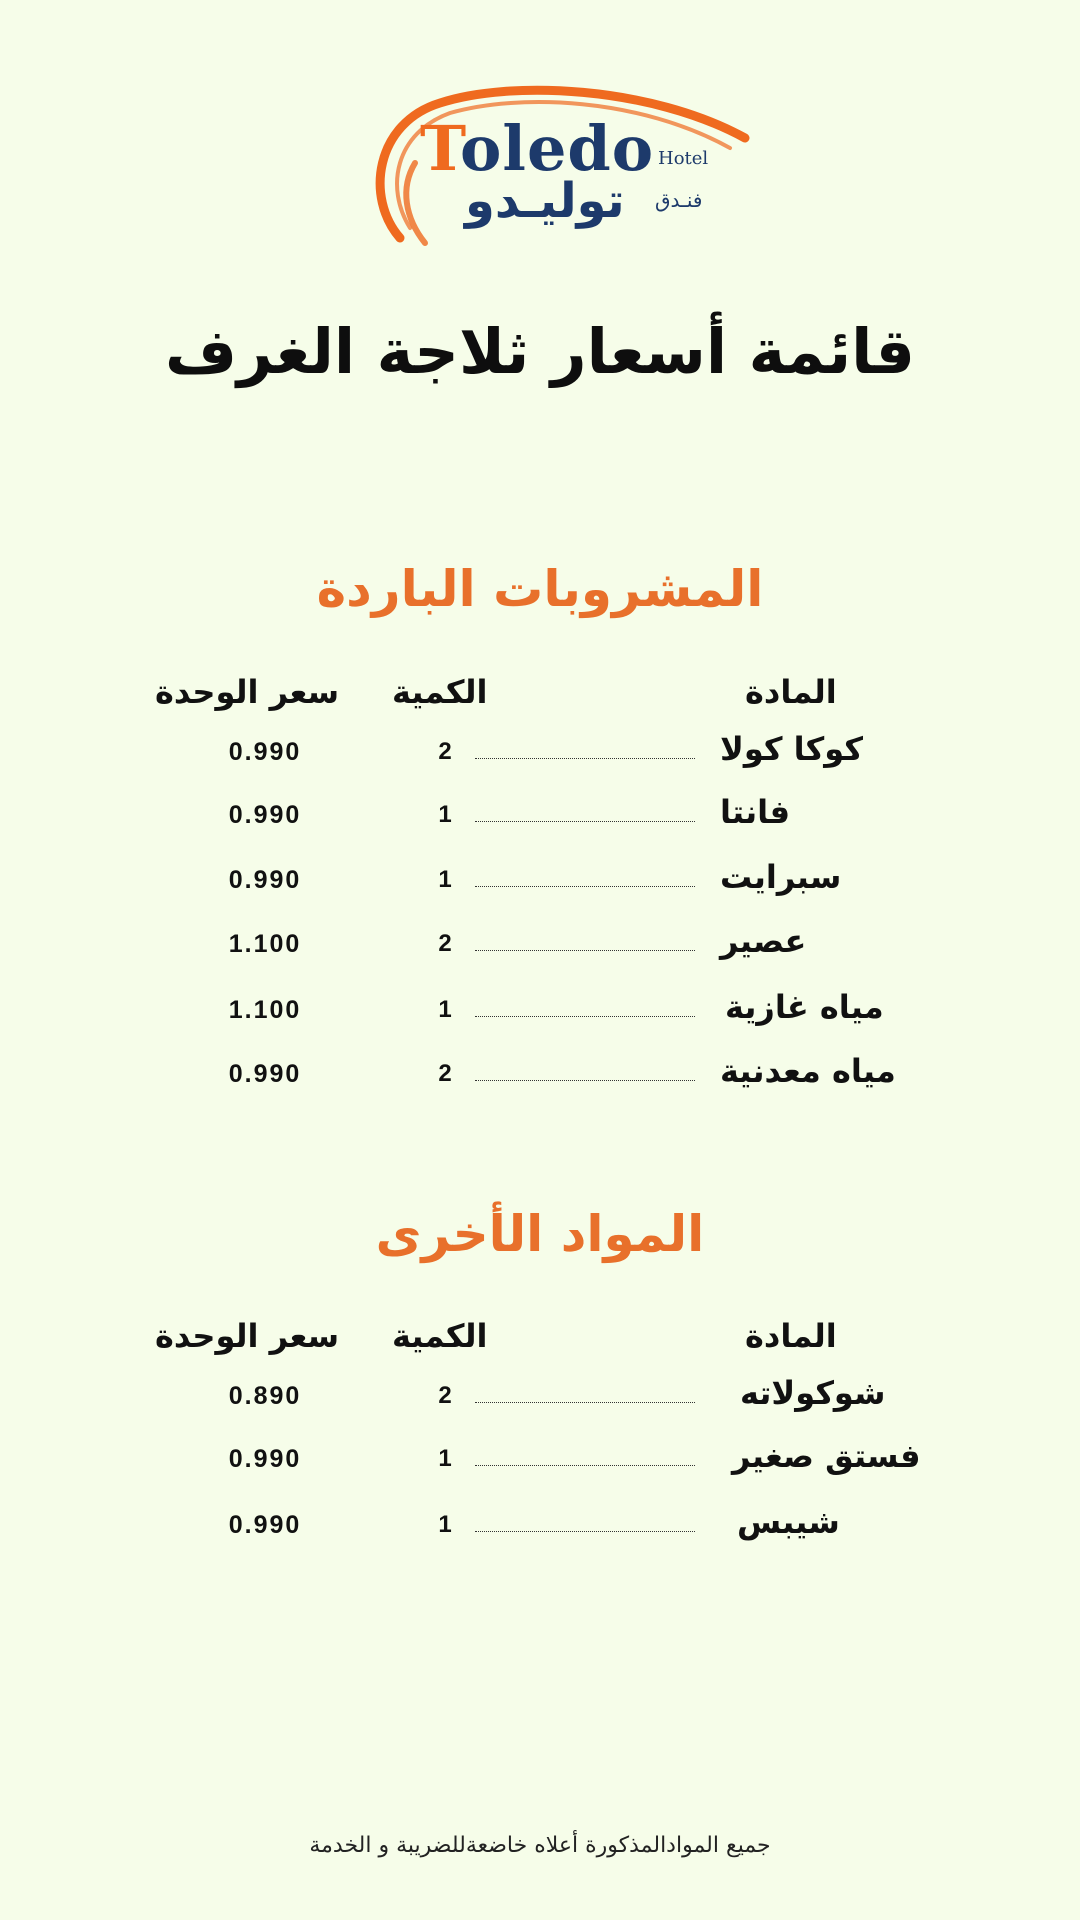 This screenshot has height=1920, width=1080. I want to click on list-item: شوكولاته 2 0.890, so click(540, 1399).